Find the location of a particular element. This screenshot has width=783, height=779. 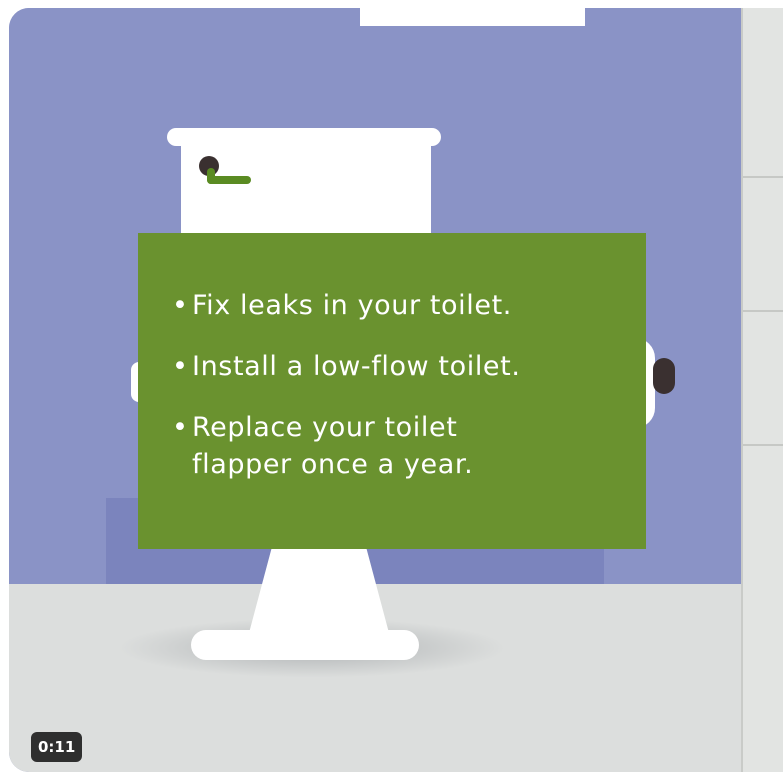

tip-item: • Install a low-flow toilet. is located at coordinates (402, 366).